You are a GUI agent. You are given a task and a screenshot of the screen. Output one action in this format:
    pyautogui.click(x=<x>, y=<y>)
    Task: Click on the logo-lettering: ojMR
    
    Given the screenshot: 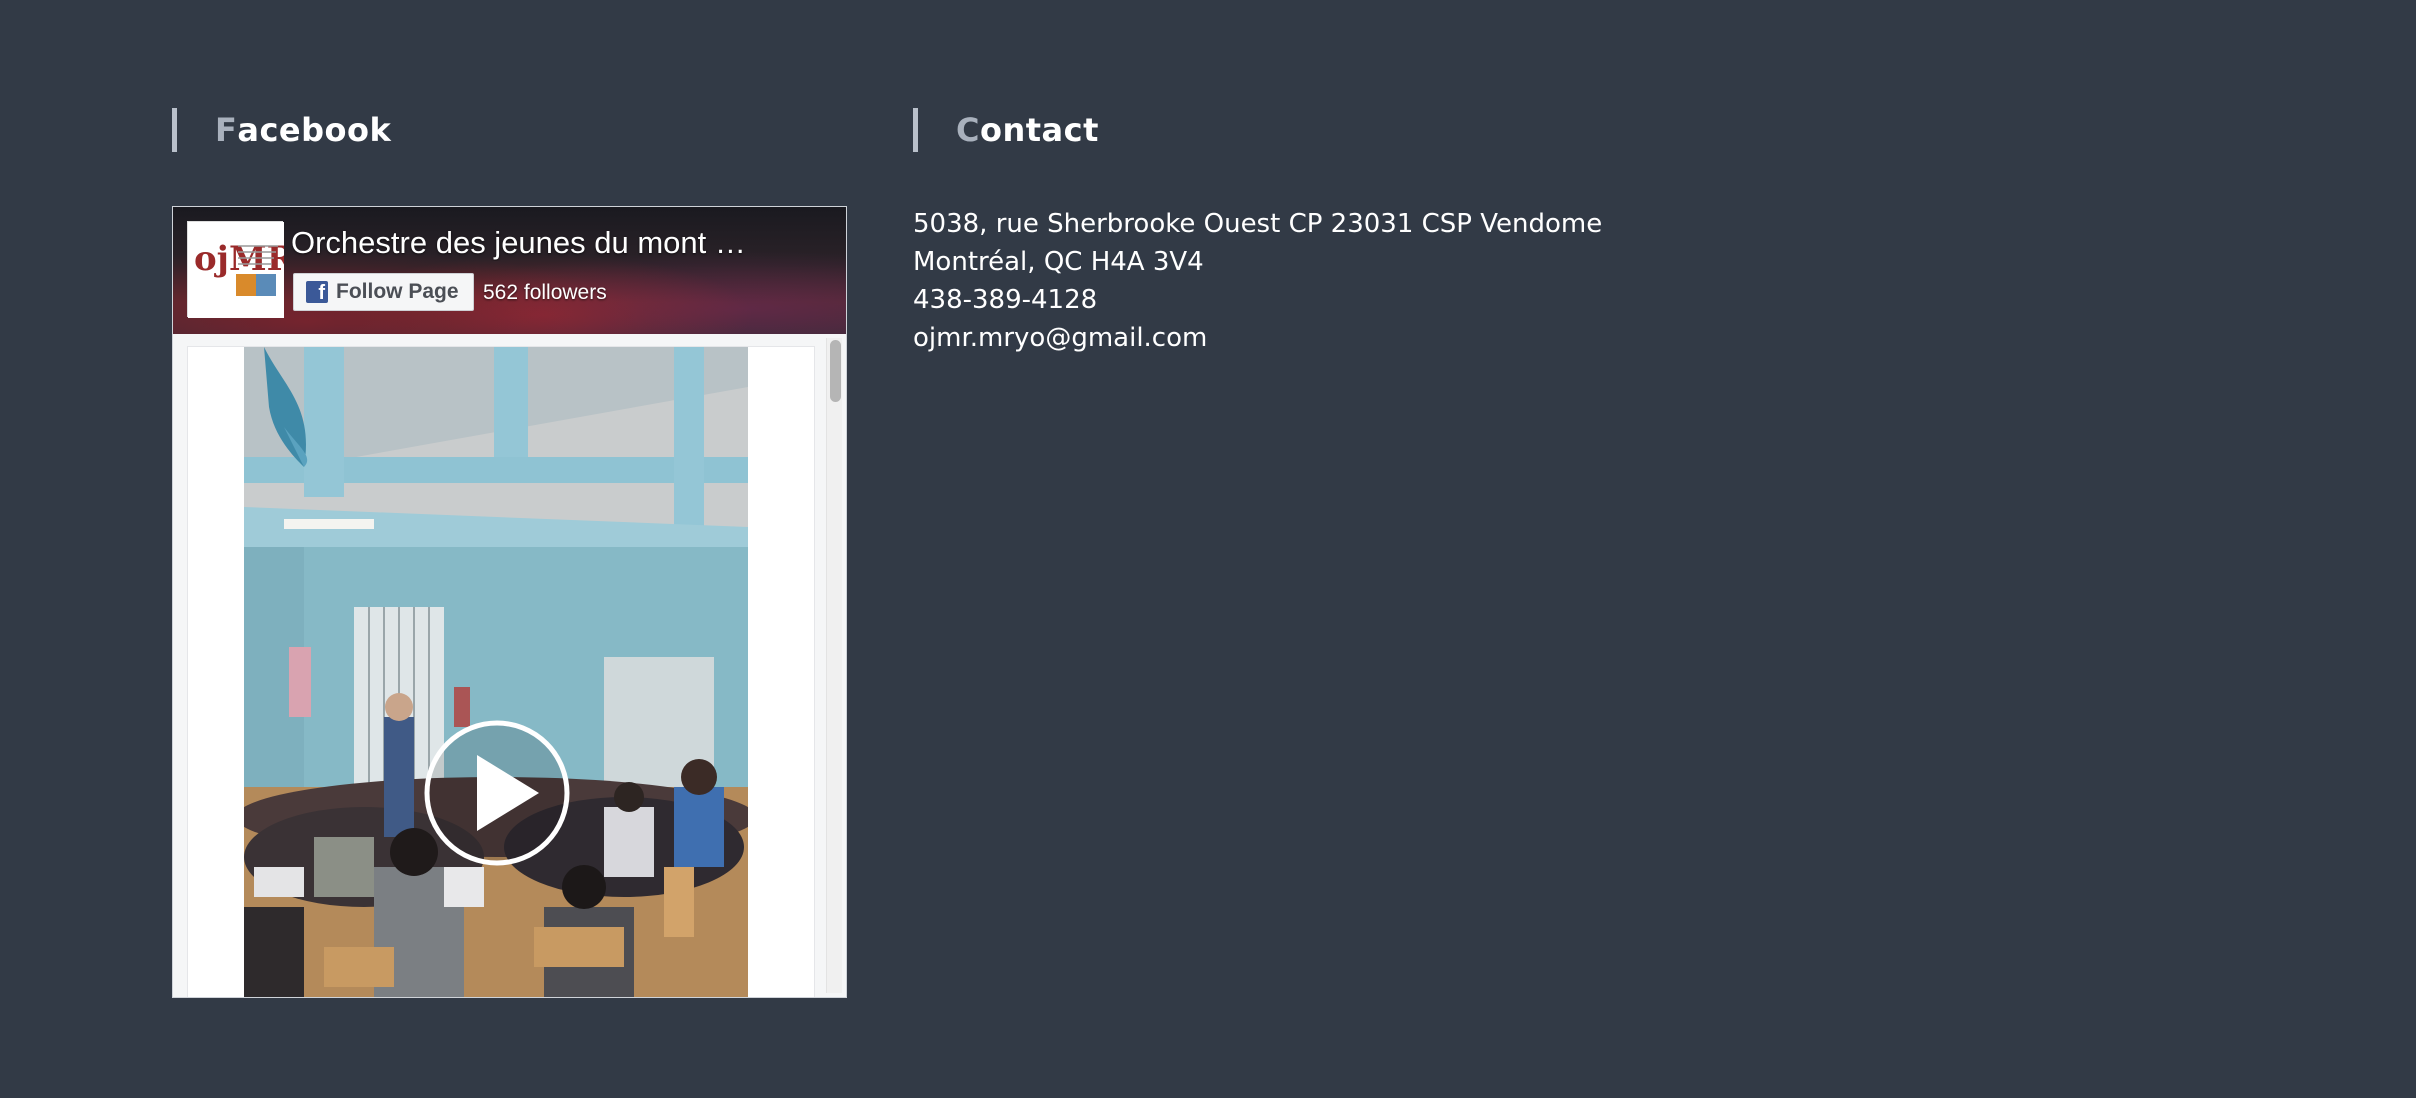 What is the action you would take?
    pyautogui.click(x=239, y=259)
    